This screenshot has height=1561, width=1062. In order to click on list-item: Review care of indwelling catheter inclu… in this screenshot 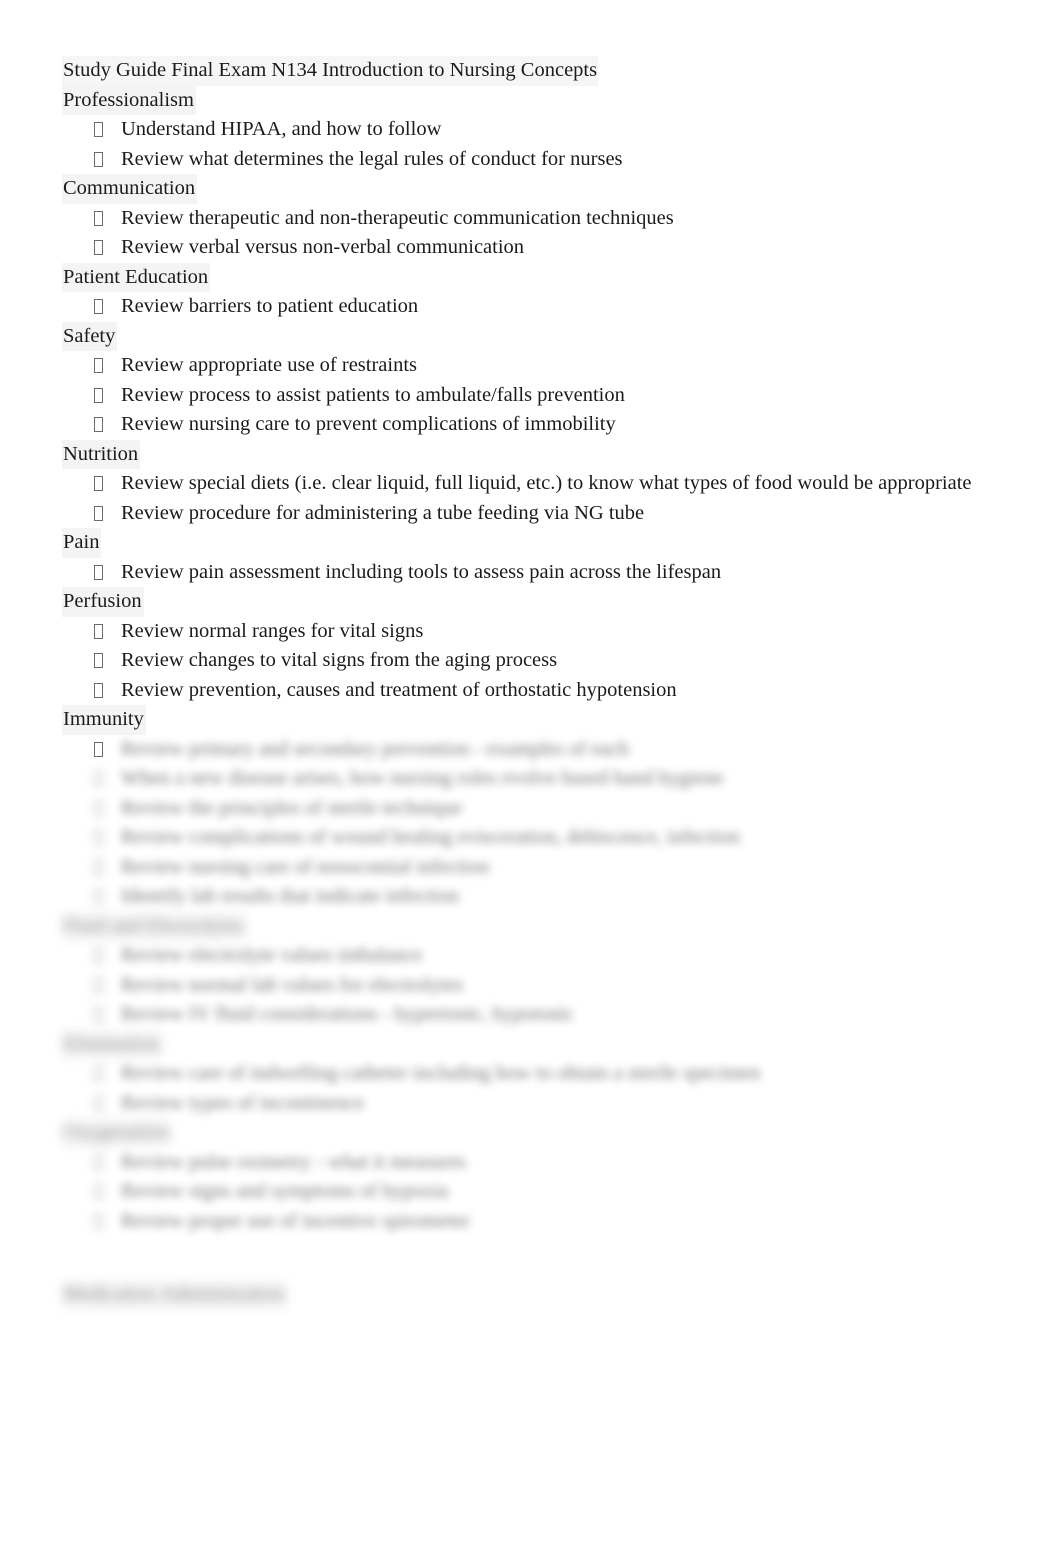, I will do `click(542, 1074)`.